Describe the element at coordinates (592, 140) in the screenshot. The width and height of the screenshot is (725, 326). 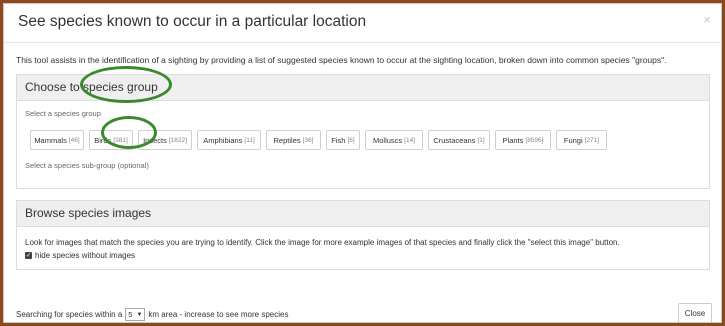
I see `group-count: [271]` at that location.